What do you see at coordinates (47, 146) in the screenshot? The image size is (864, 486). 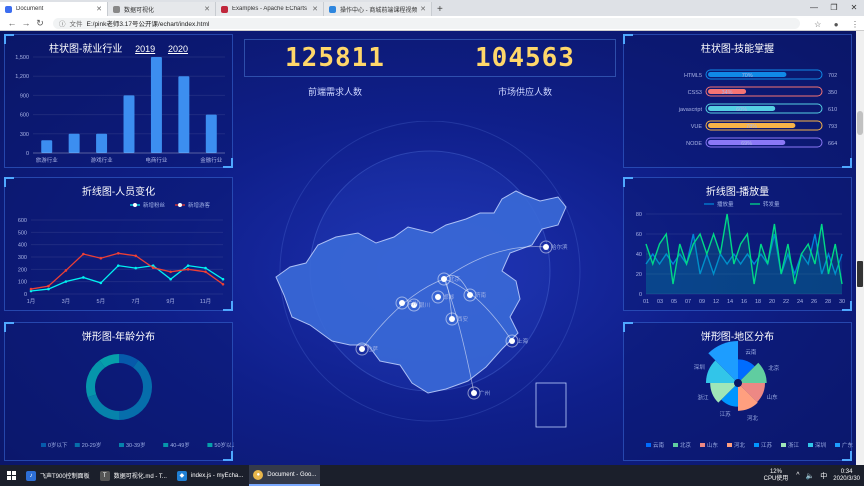 I see `bar-旅游行业` at bounding box center [47, 146].